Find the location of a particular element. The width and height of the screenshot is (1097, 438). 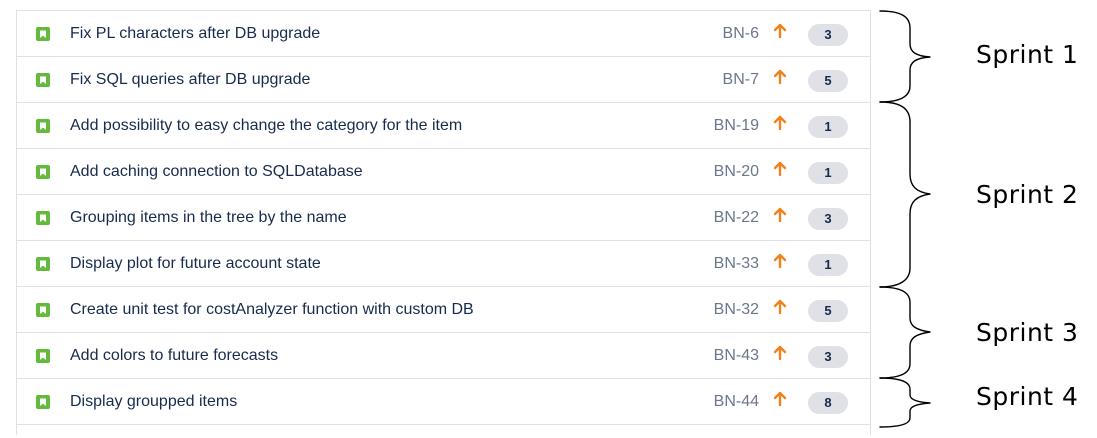

sprint-braces is located at coordinates (905, 219).